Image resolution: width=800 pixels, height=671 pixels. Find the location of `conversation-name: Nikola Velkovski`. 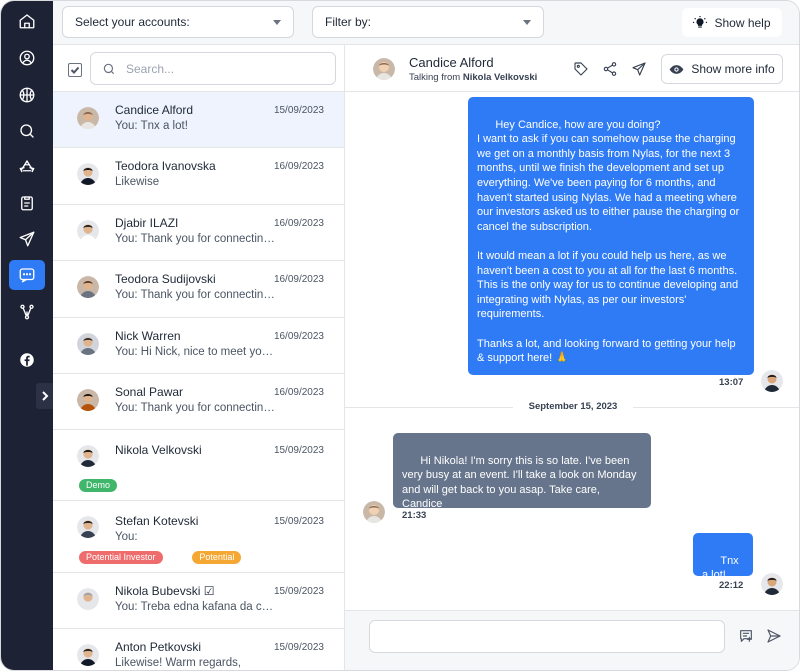

conversation-name: Nikola Velkovski is located at coordinates (158, 450).